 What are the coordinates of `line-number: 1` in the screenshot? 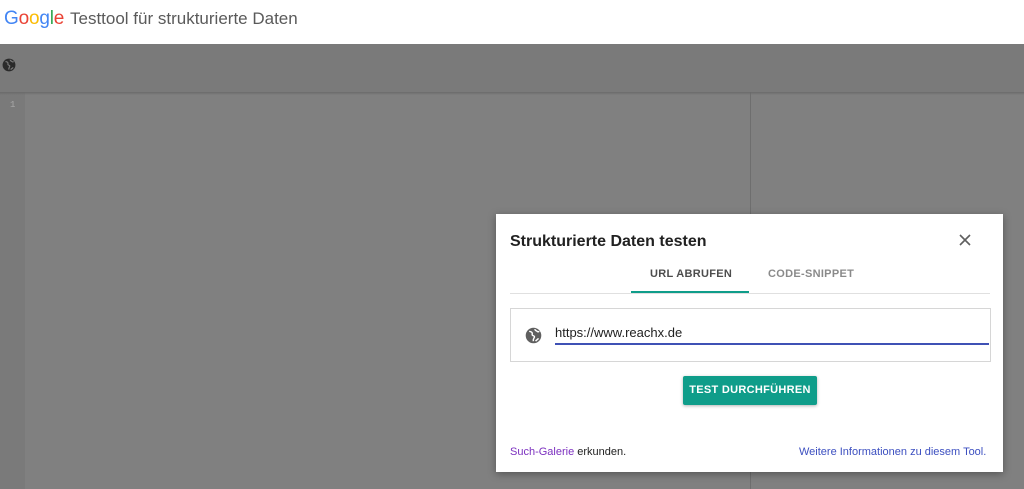 It's located at (13, 105).